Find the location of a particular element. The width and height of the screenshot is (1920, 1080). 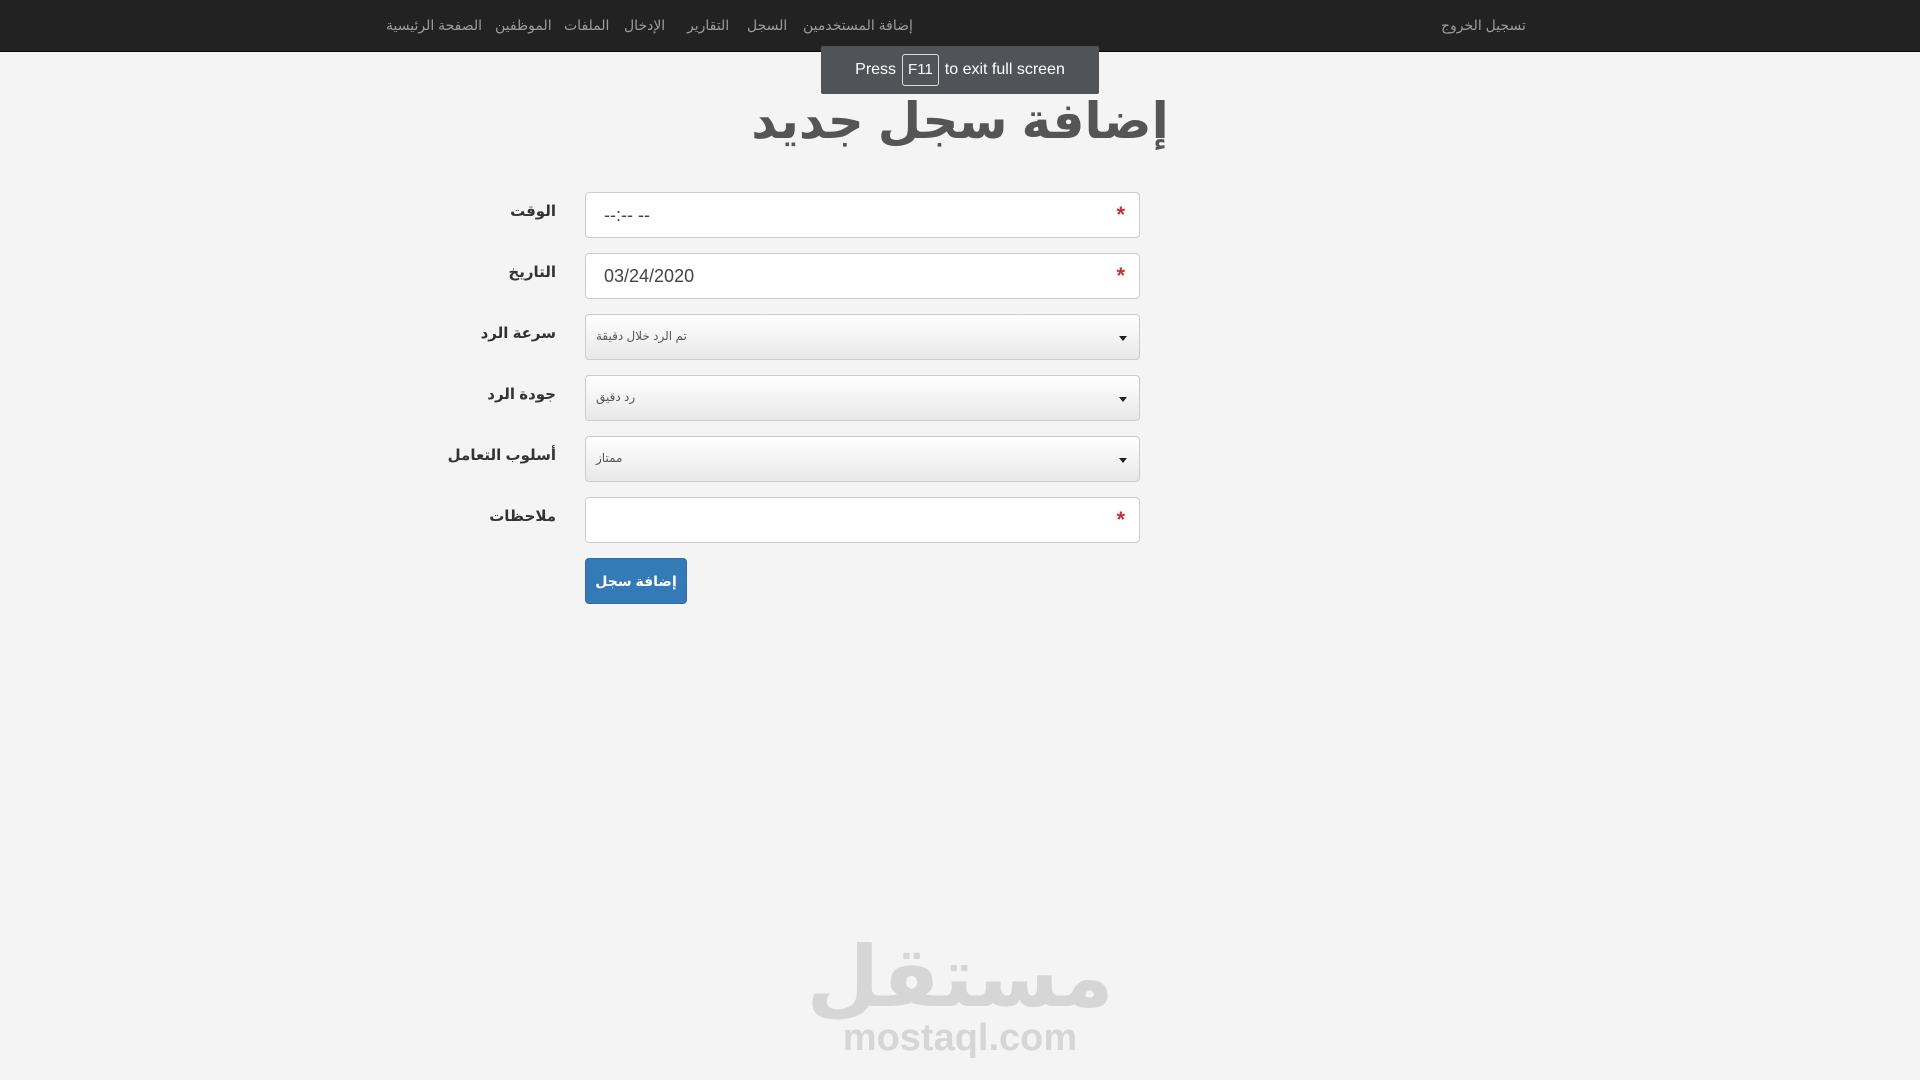

response-quality-row: جودة الرد رد دقيق is located at coordinates (960, 398).